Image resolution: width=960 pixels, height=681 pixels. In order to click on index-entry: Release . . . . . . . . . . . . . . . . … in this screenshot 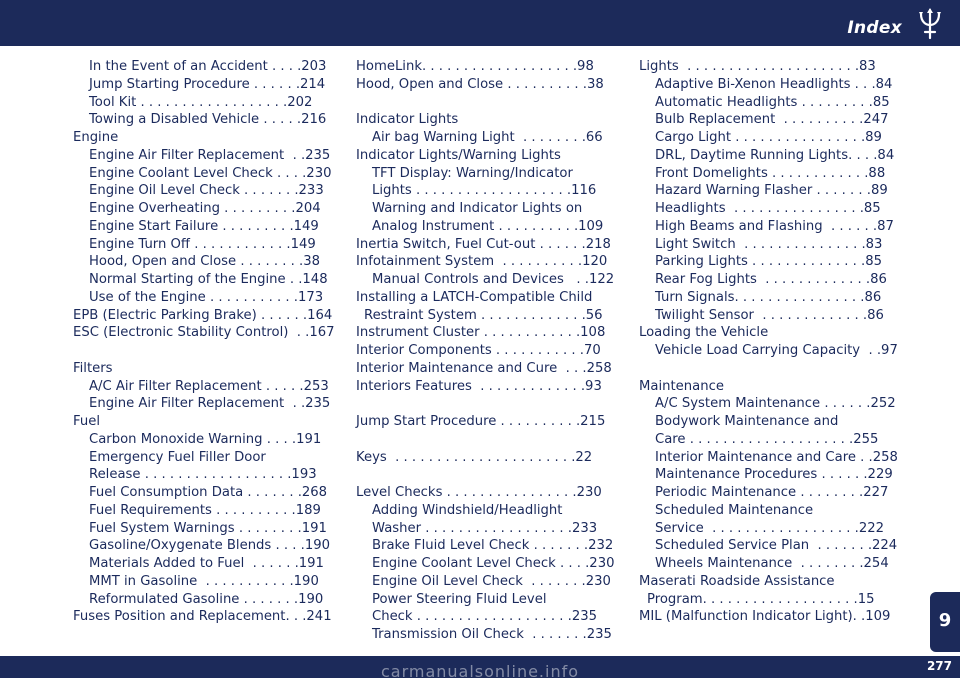, I will do `click(203, 475)`.